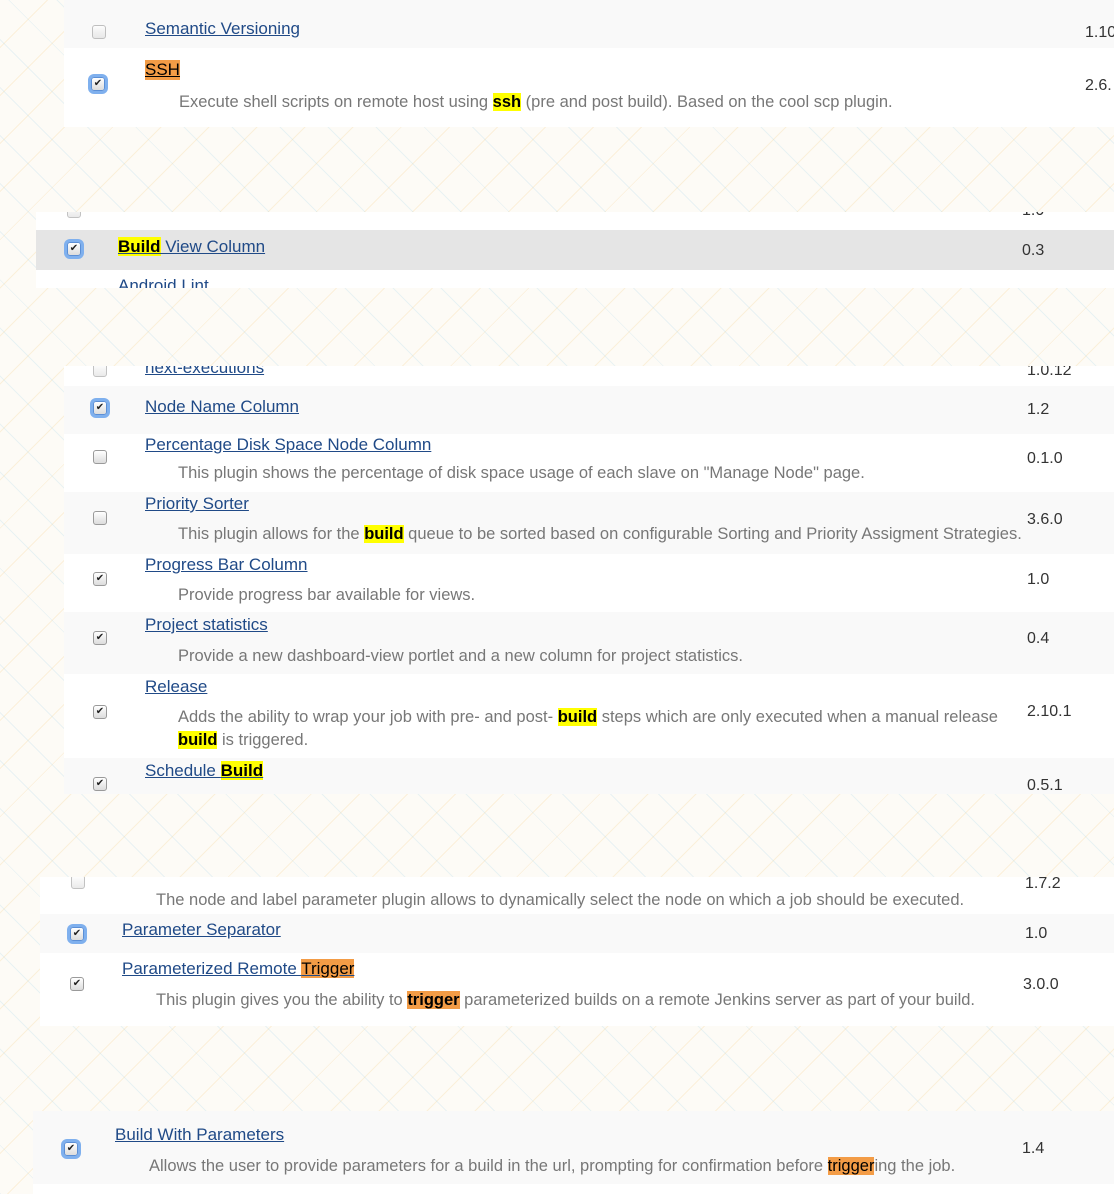 This screenshot has width=1114, height=1194. What do you see at coordinates (1041, 984) in the screenshot?
I see `plugin-version: 3.0.0` at bounding box center [1041, 984].